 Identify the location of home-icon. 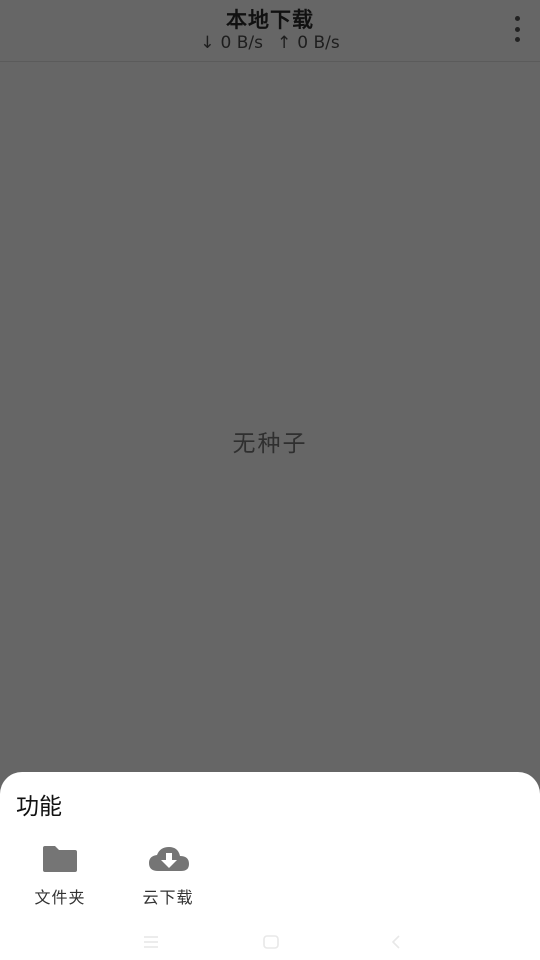
(272, 942).